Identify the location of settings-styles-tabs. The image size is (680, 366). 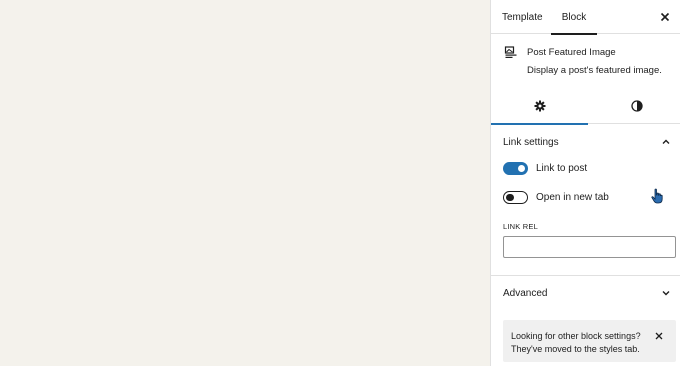
(585, 106).